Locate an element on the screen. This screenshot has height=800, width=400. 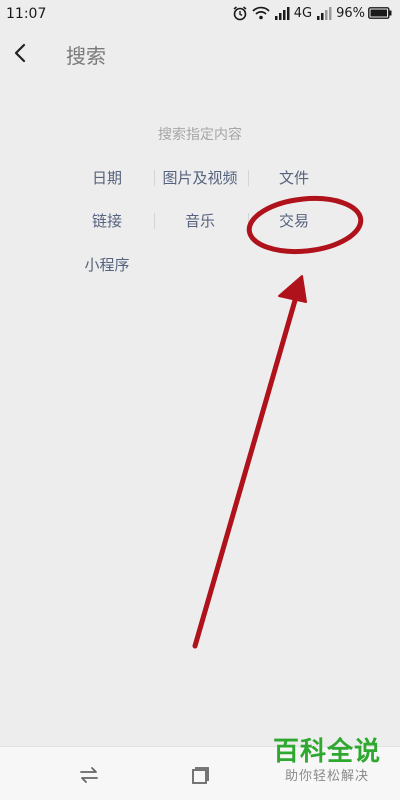
watermark-main: 百科全说 is located at coordinates (326, 752).